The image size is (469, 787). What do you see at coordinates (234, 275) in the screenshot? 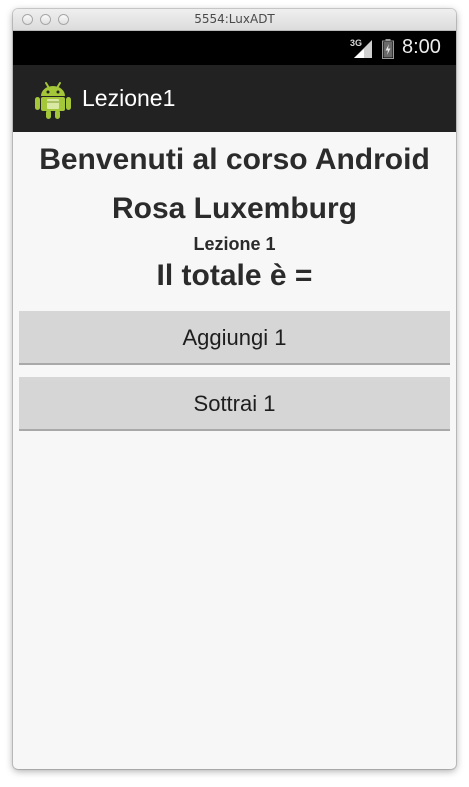
I see `total-label: Il totale è =` at bounding box center [234, 275].